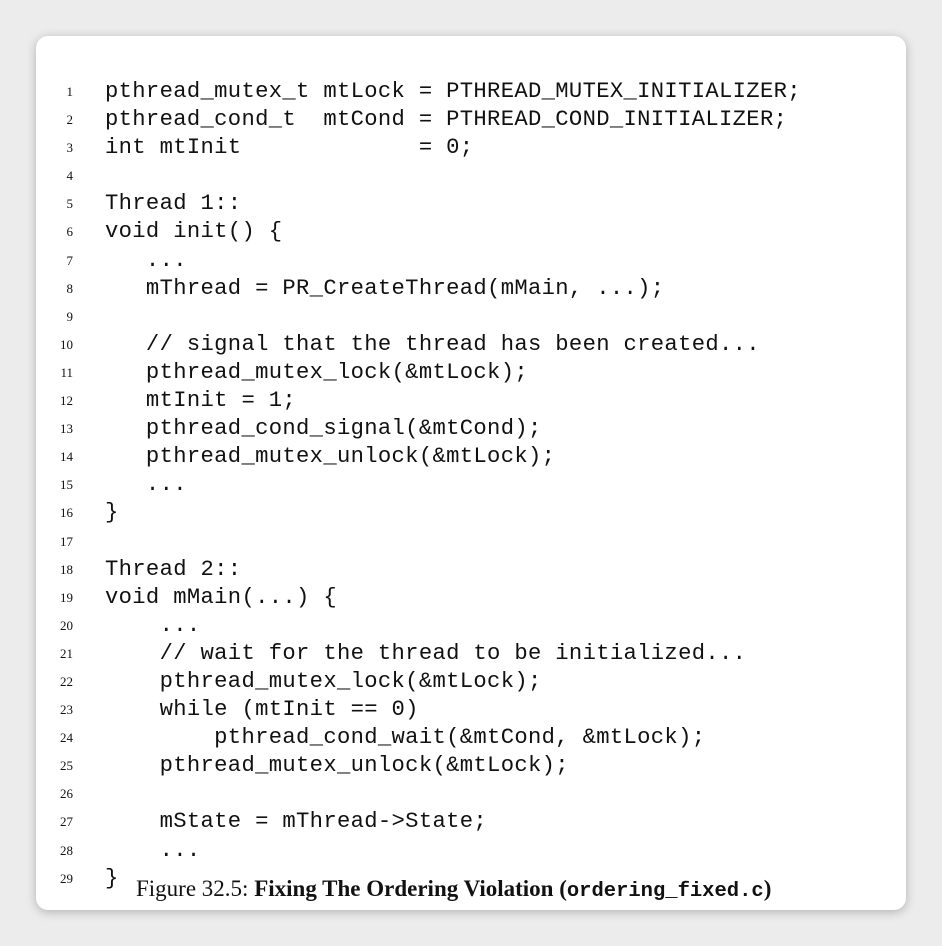 This screenshot has width=942, height=946. I want to click on figure-filename: ordering_fixed.c, so click(665, 891).